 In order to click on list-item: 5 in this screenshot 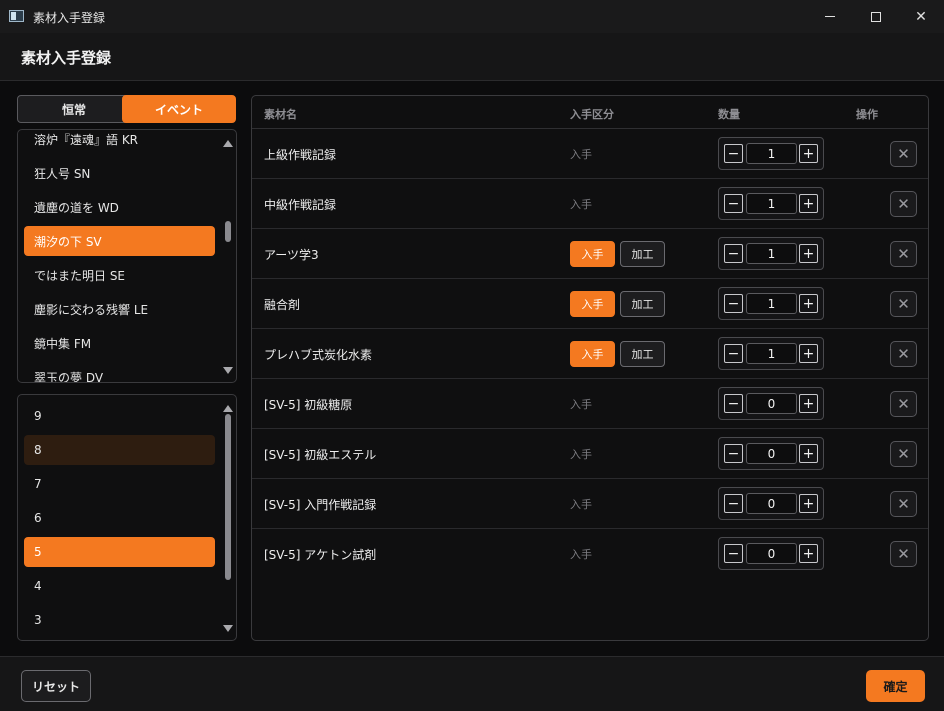, I will do `click(119, 552)`.